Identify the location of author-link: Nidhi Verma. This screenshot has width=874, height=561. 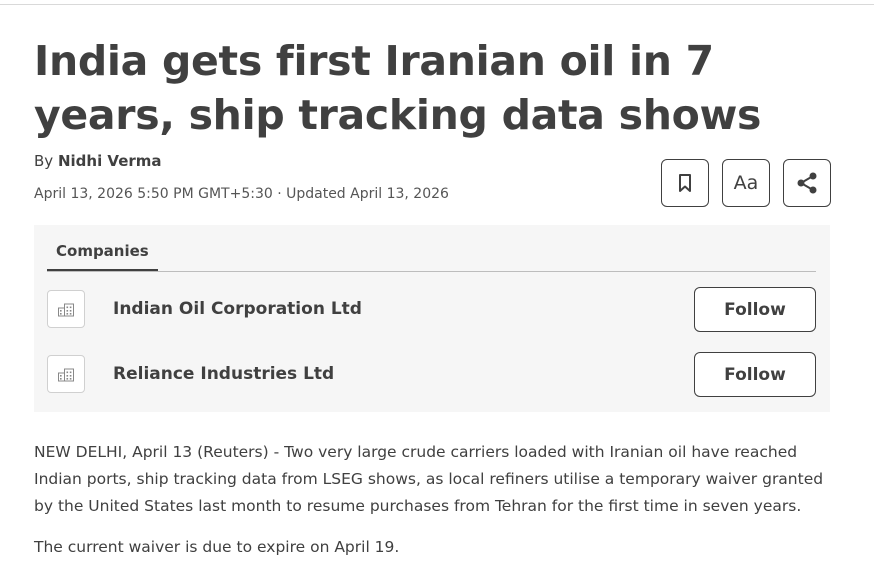
(110, 161).